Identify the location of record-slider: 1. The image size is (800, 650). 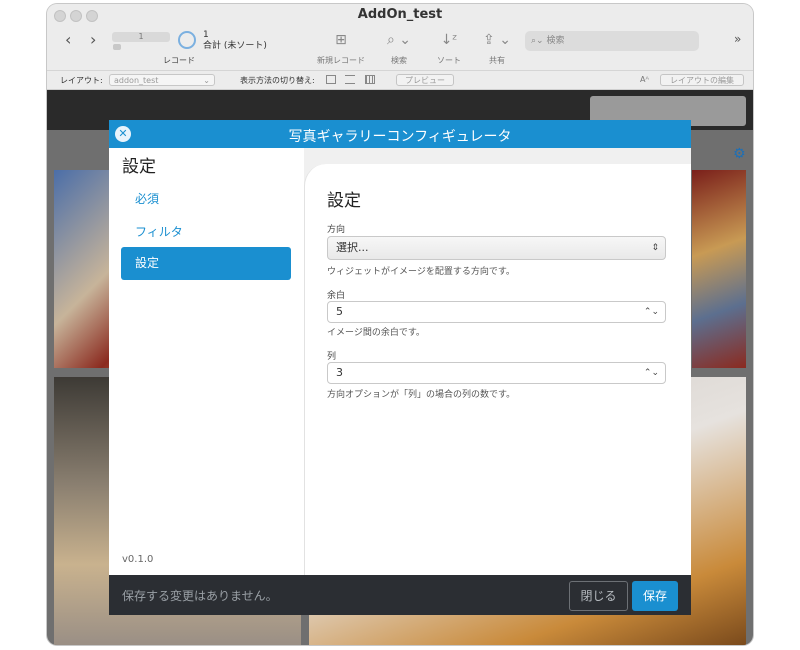
(141, 37).